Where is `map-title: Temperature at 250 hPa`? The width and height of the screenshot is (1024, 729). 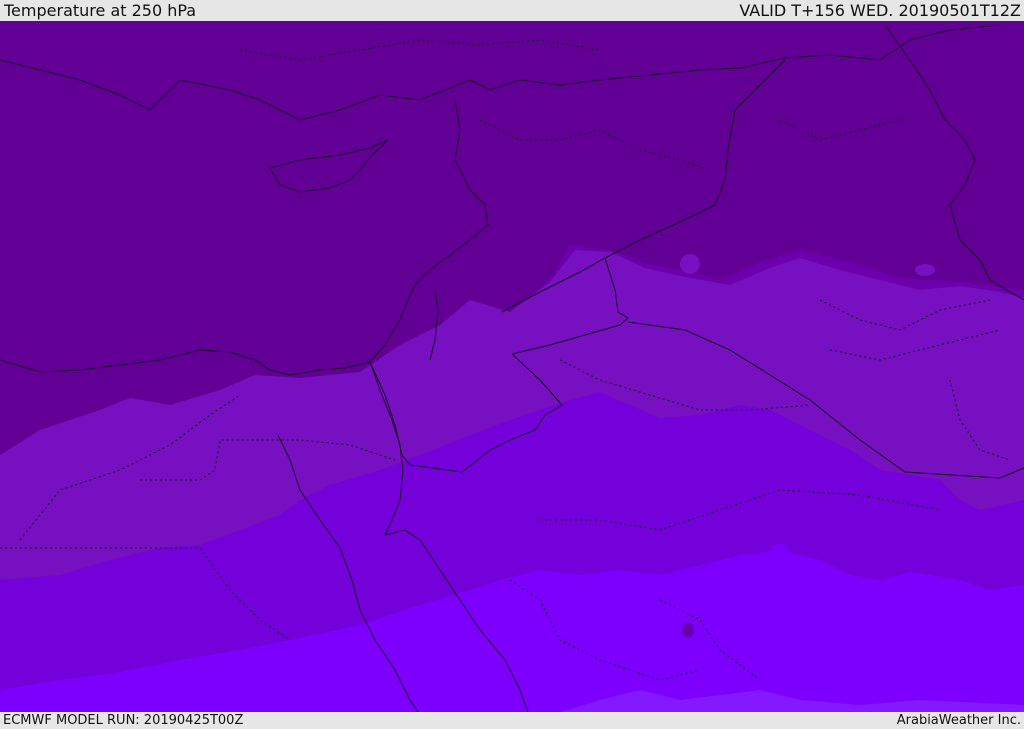
map-title: Temperature at 250 hPa is located at coordinates (100, 10).